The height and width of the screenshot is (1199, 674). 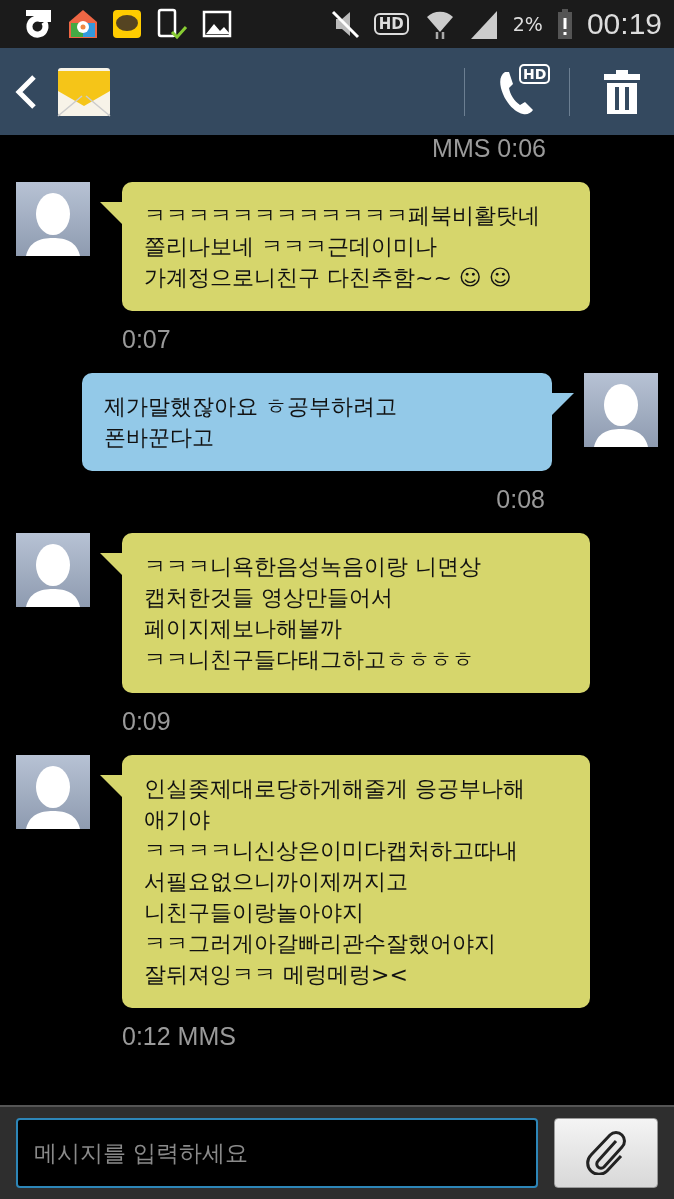 What do you see at coordinates (217, 24) in the screenshot?
I see `image-icon` at bounding box center [217, 24].